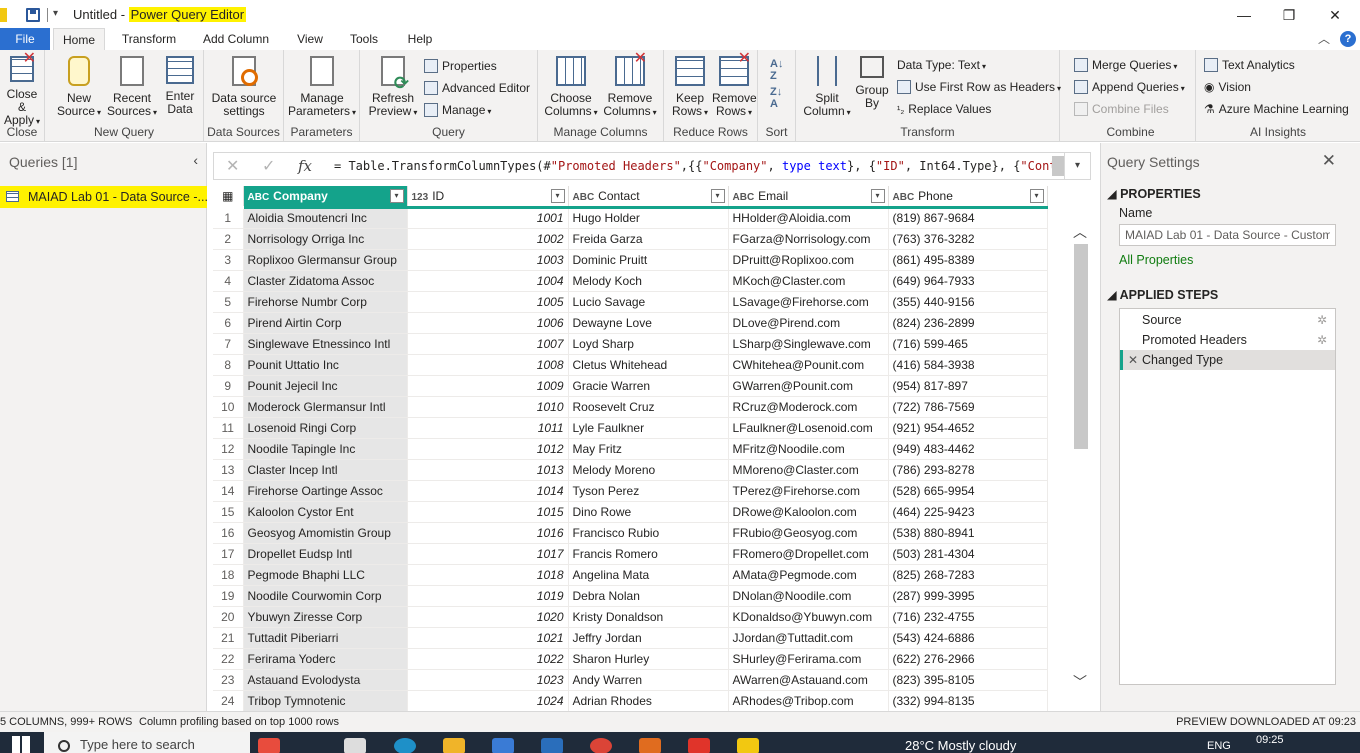  I want to click on cell-id: 1002, so click(488, 239).